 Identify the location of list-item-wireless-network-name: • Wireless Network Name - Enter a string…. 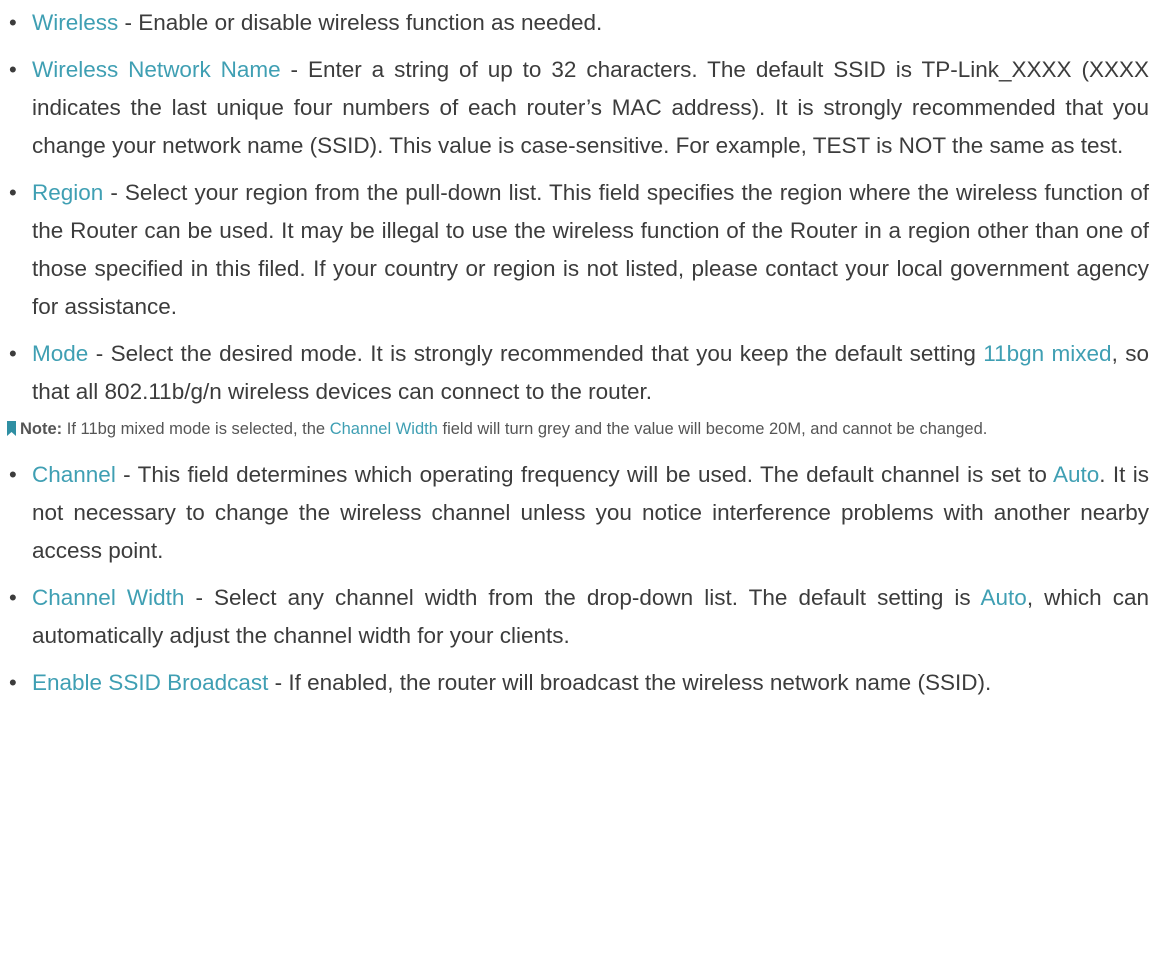
(577, 108).